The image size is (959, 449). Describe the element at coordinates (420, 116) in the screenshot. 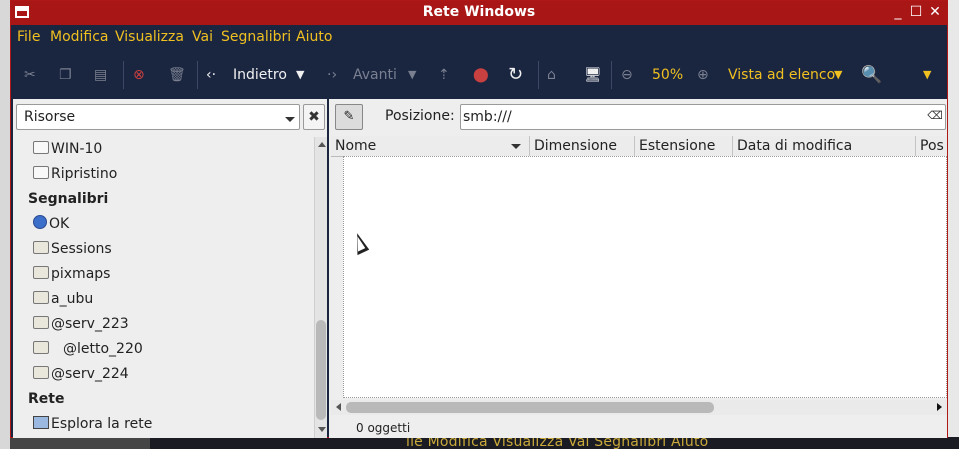

I see `location-label: Posizione:` at that location.